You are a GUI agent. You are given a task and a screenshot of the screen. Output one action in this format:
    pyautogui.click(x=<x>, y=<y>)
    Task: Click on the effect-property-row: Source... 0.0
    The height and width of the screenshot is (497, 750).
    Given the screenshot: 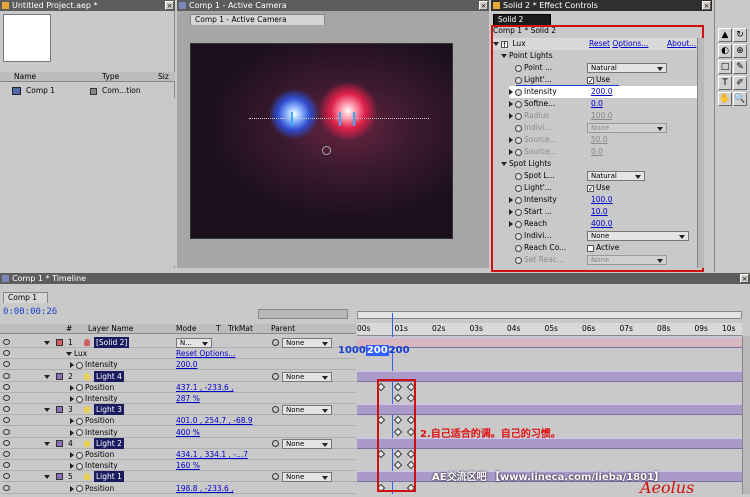 What is the action you would take?
    pyautogui.click(x=603, y=152)
    